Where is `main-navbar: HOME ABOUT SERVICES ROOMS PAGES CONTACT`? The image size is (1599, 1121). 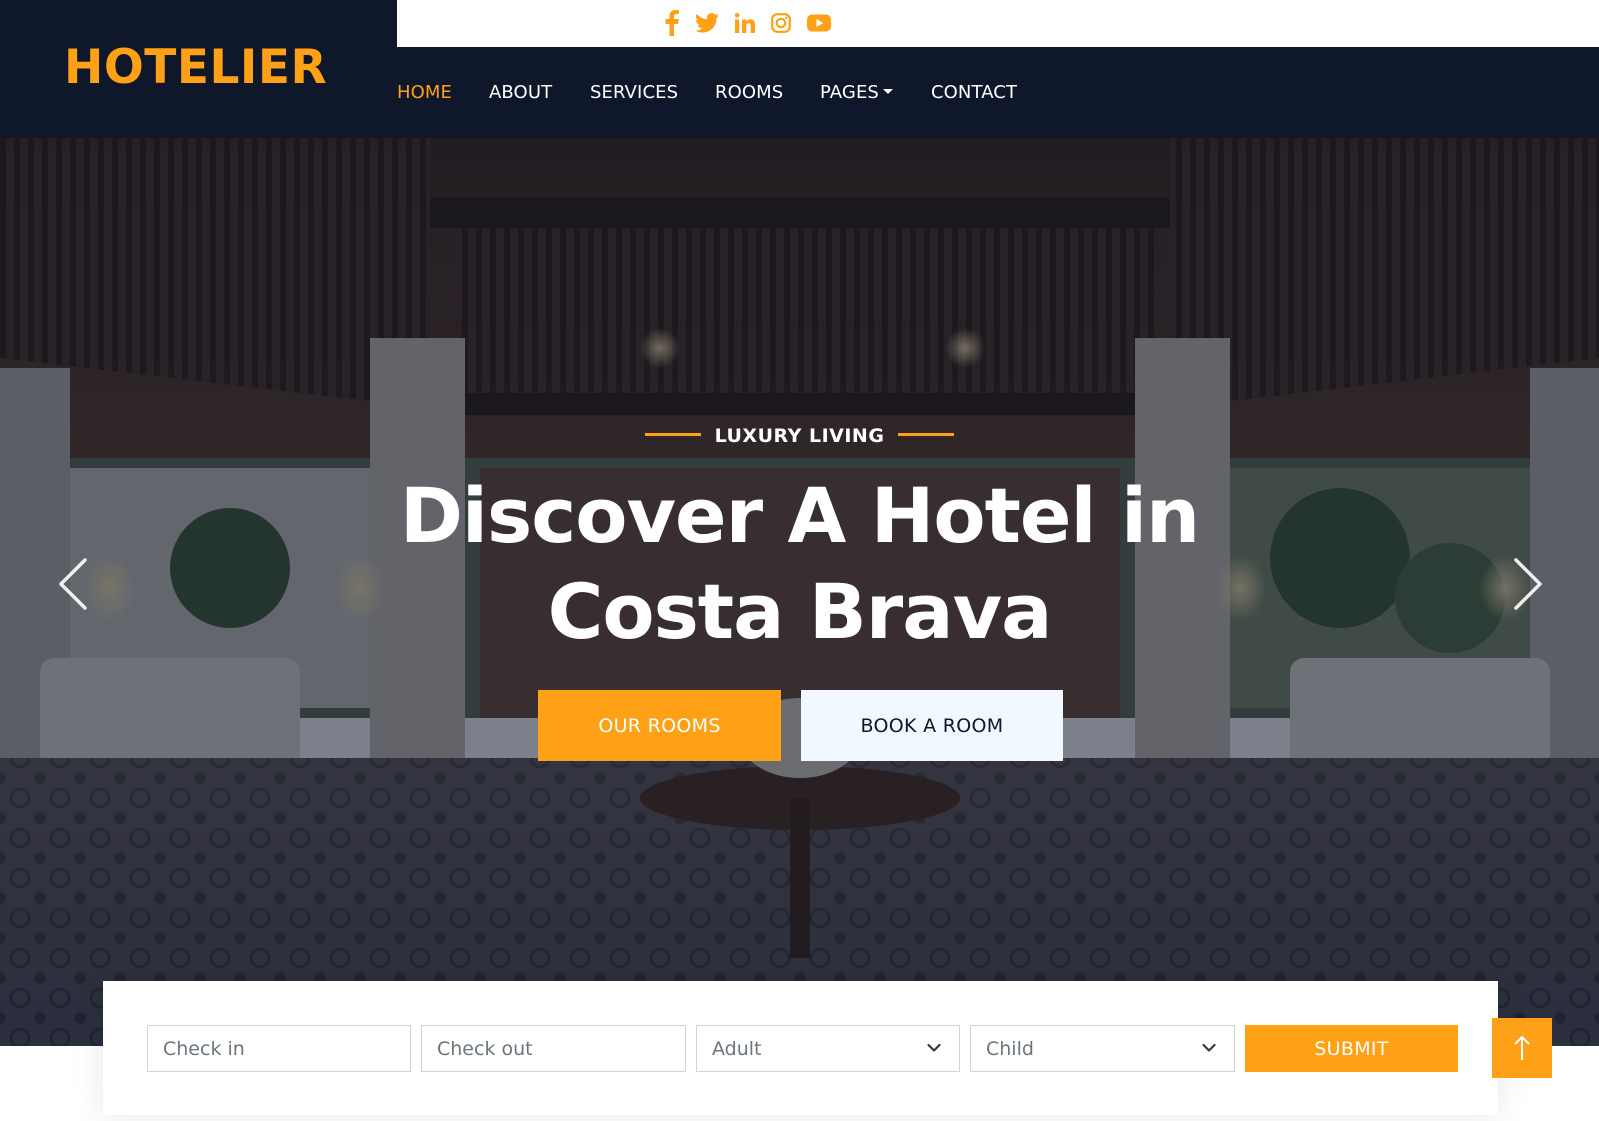 main-navbar: HOME ABOUT SERVICES ROOMS PAGES CONTACT is located at coordinates (998, 92).